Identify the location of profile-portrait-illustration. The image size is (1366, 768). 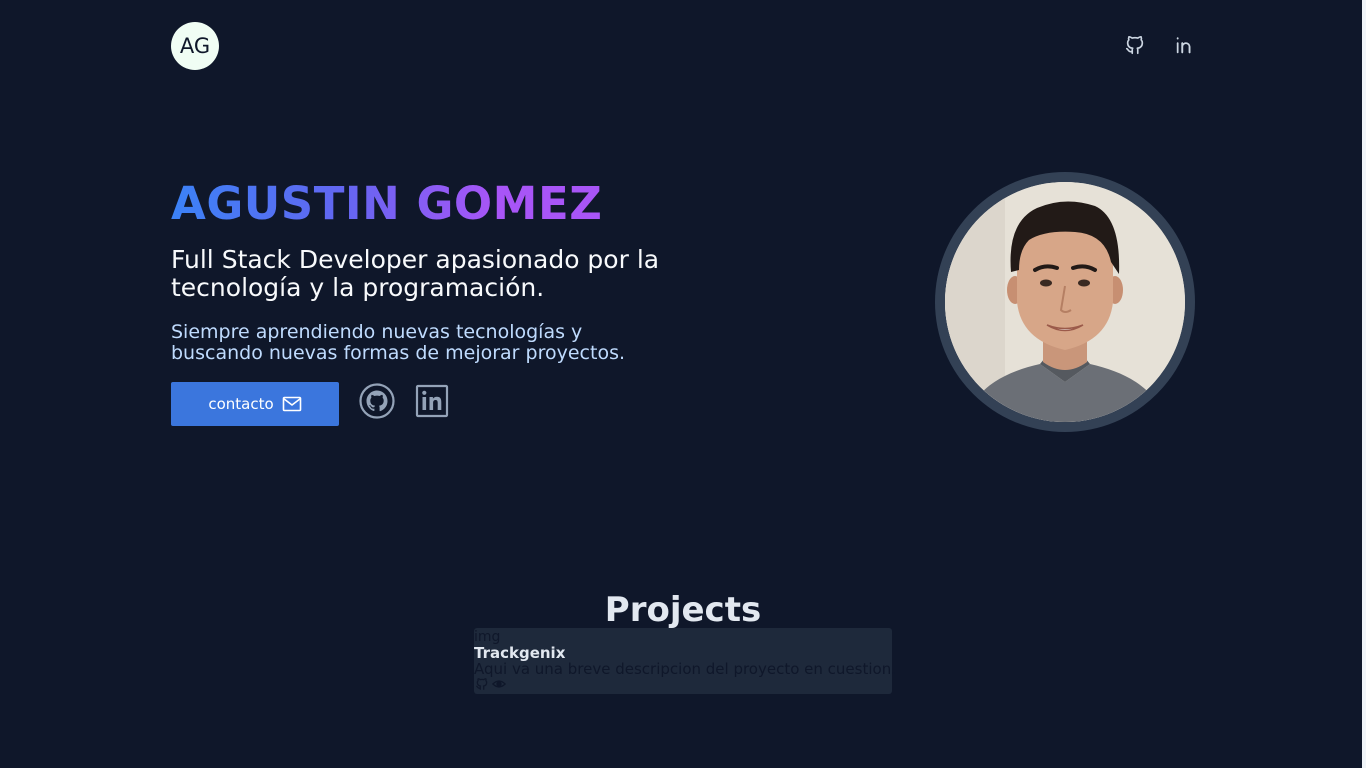
(1065, 302).